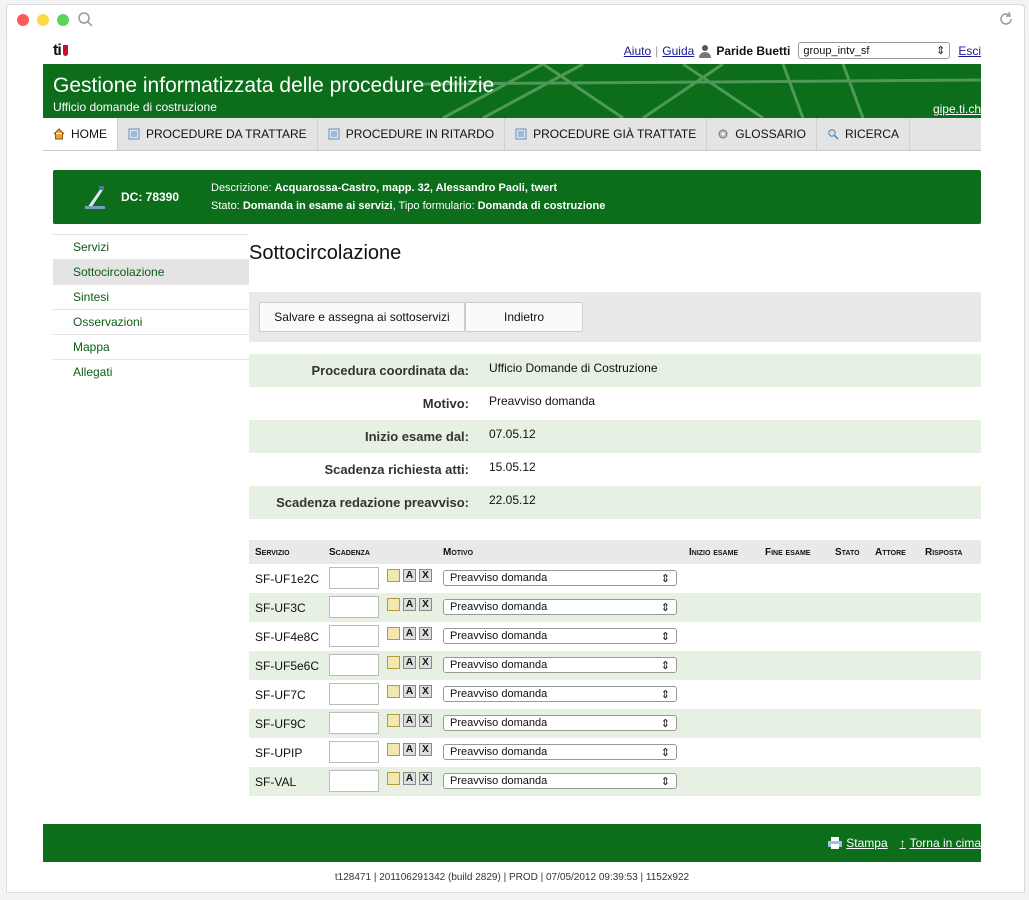 This screenshot has width=1029, height=900. Describe the element at coordinates (890, 552) in the screenshot. I see `column-header-attore: Attore` at that location.